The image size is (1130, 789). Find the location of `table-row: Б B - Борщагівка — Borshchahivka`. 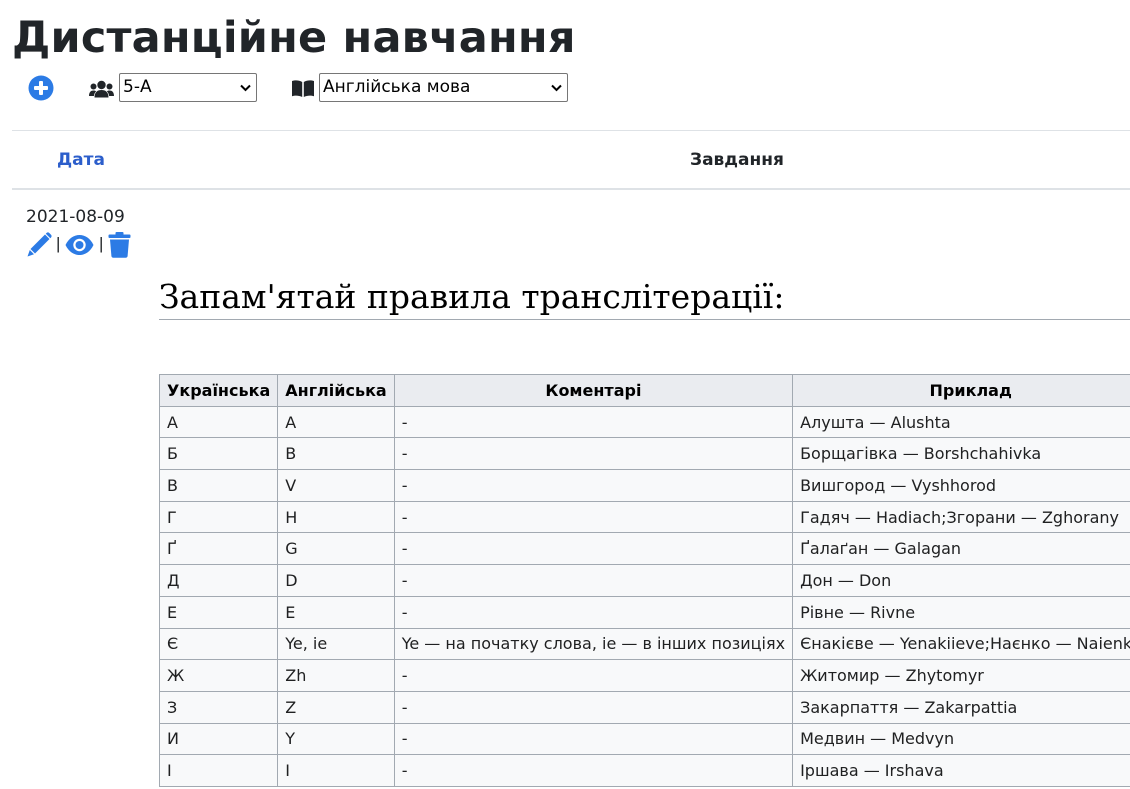

table-row: Б B - Борщагівка — Borshchahivka is located at coordinates (644, 454).